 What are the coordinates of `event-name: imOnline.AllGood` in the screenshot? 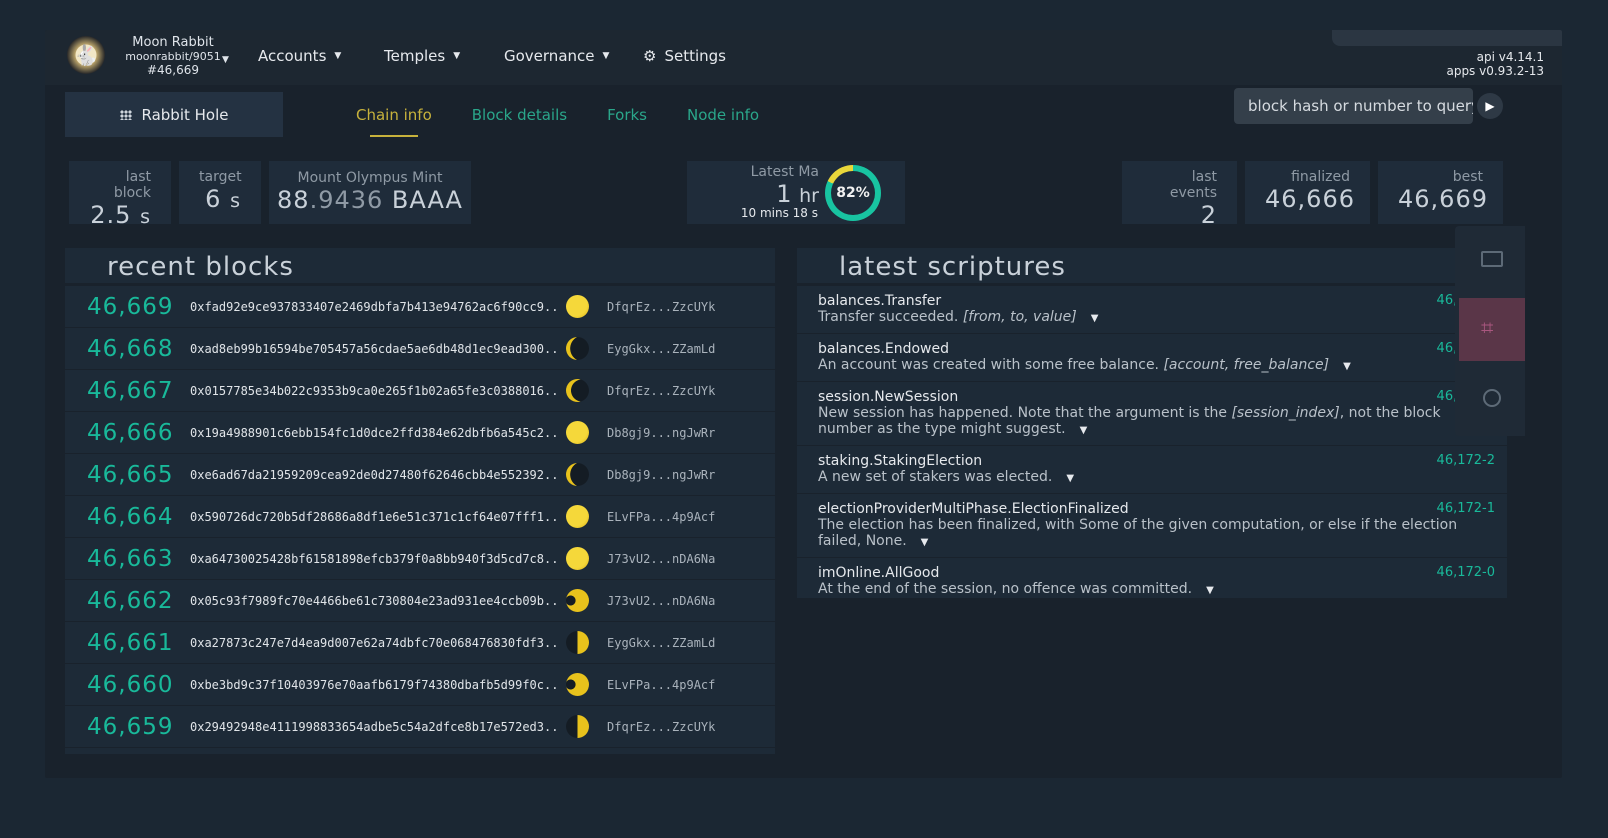 It's located at (879, 573).